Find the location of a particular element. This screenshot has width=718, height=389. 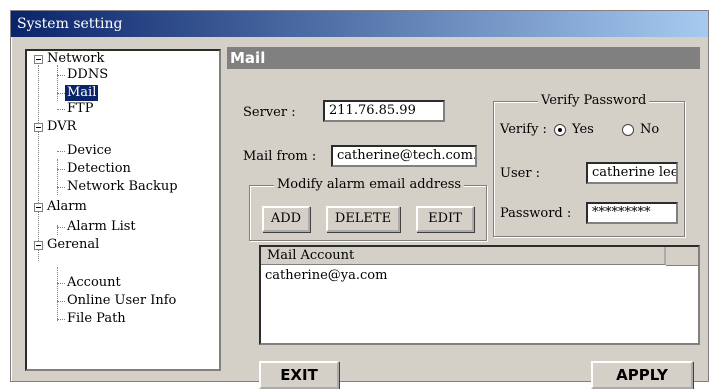

password-input: ********* is located at coordinates (632, 213).